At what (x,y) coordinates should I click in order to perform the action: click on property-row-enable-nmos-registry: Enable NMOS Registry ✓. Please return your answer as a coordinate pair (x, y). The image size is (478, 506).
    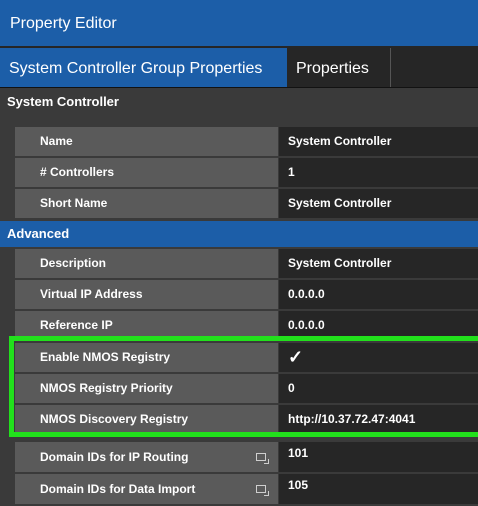
    Looking at the image, I should click on (246, 357).